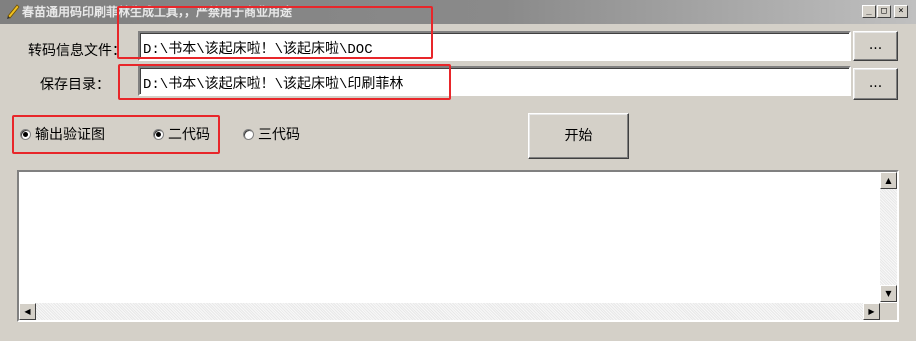 Image resolution: width=916 pixels, height=341 pixels. What do you see at coordinates (75, 85) in the screenshot?
I see `save-dir-label: 保存目录：` at bounding box center [75, 85].